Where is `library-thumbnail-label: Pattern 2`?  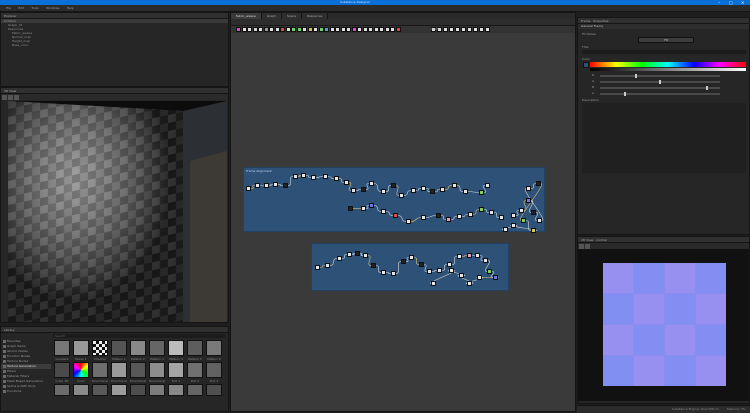 library-thumbnail-label: Pattern 2 is located at coordinates (138, 359).